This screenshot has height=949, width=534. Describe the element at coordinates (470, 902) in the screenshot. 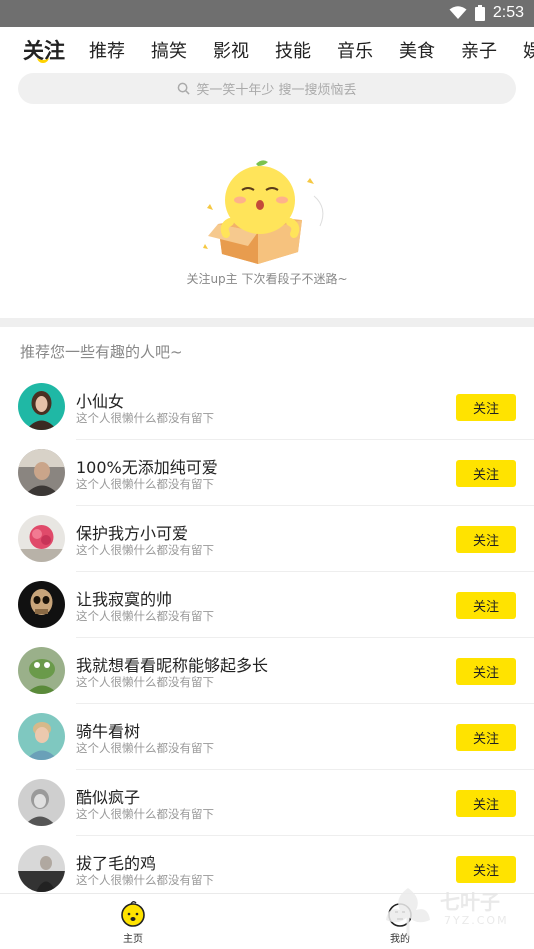

I see `watermark-brand: 七叶子` at that location.